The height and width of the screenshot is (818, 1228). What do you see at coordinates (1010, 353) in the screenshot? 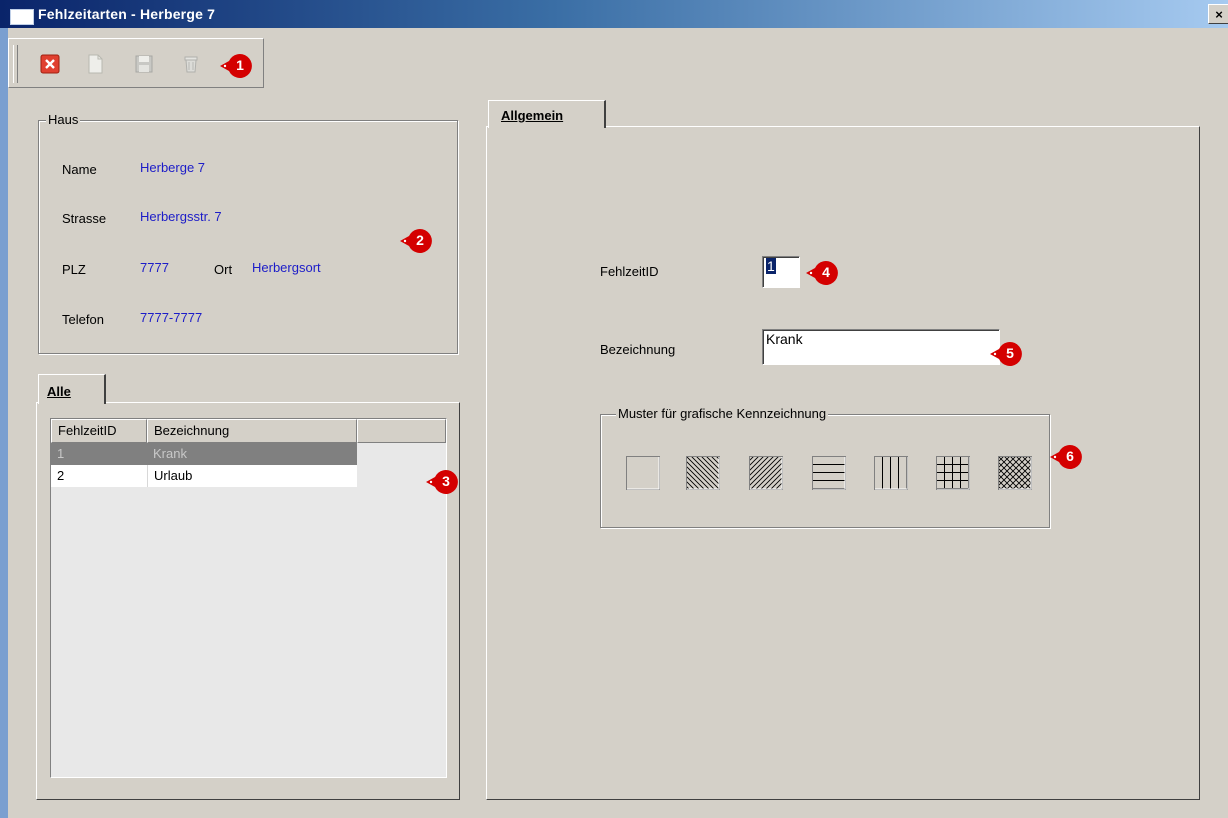
I see `callout-number: 5` at bounding box center [1010, 353].